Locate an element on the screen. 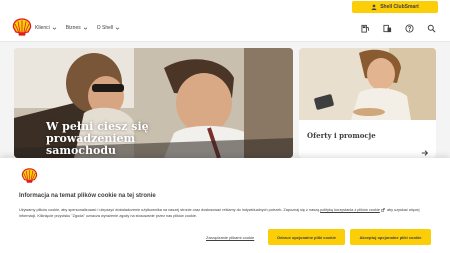 The height and width of the screenshot is (253, 450). promo-photo is located at coordinates (367, 84).